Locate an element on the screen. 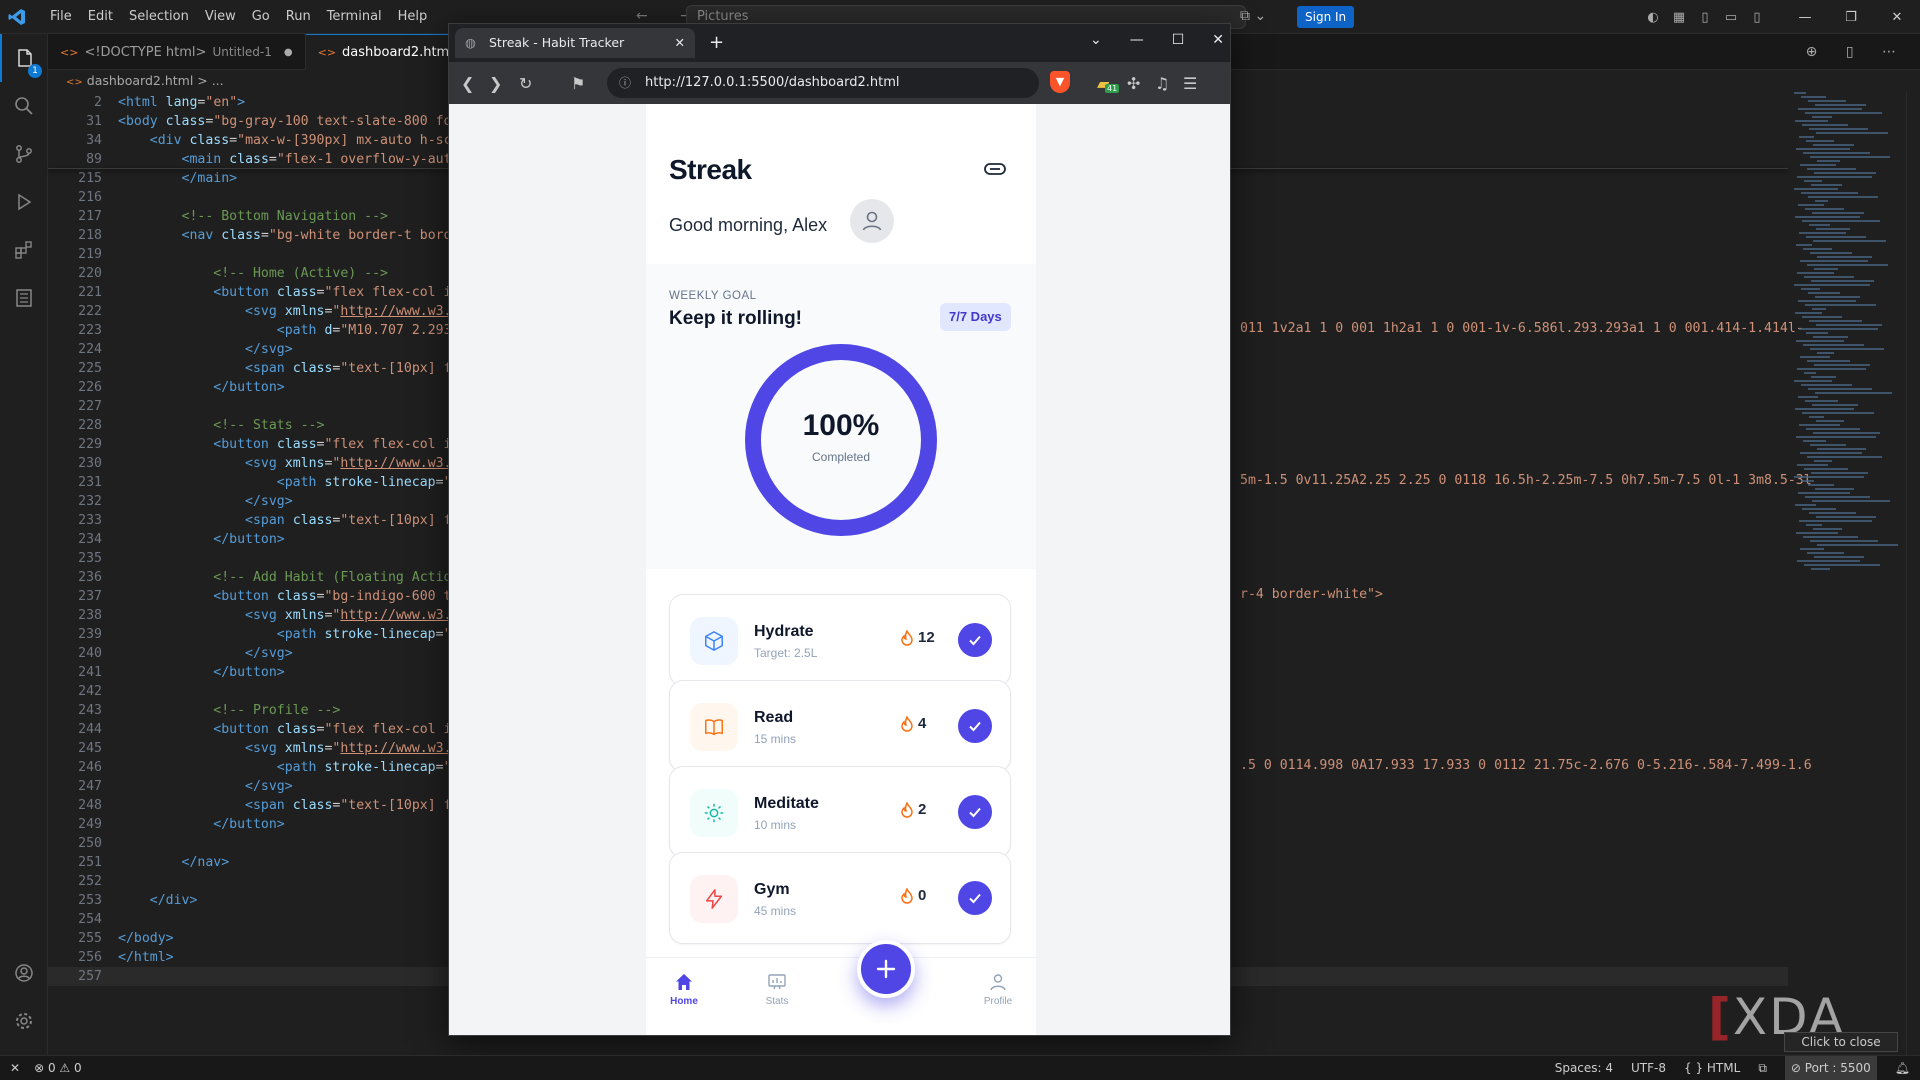 This screenshot has width=1920, height=1080. copilot-status-icon: ⧉ is located at coordinates (1762, 1068).